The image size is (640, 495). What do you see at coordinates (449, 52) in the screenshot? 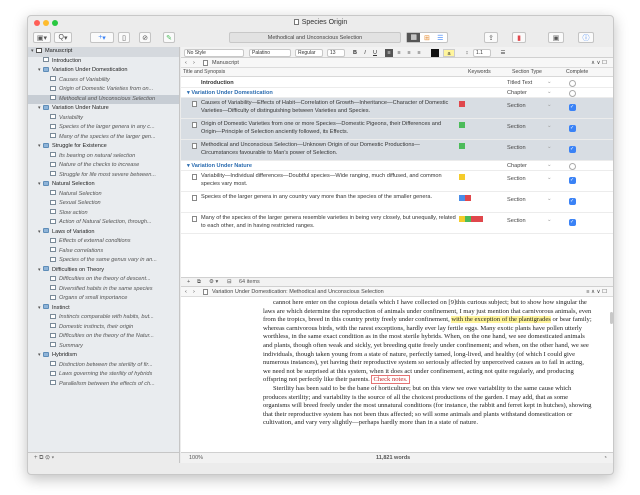
I see `highlight-color-button: a` at bounding box center [449, 52].